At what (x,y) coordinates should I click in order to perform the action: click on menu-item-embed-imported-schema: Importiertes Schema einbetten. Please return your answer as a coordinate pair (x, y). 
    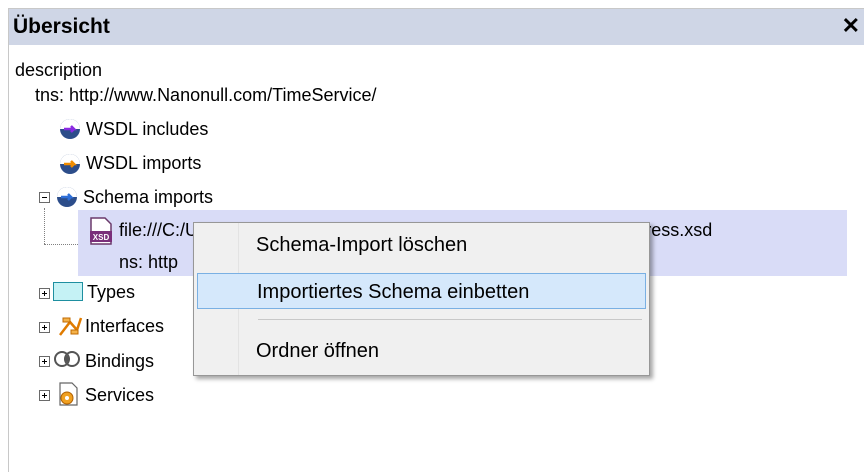
    Looking at the image, I should click on (421, 291).